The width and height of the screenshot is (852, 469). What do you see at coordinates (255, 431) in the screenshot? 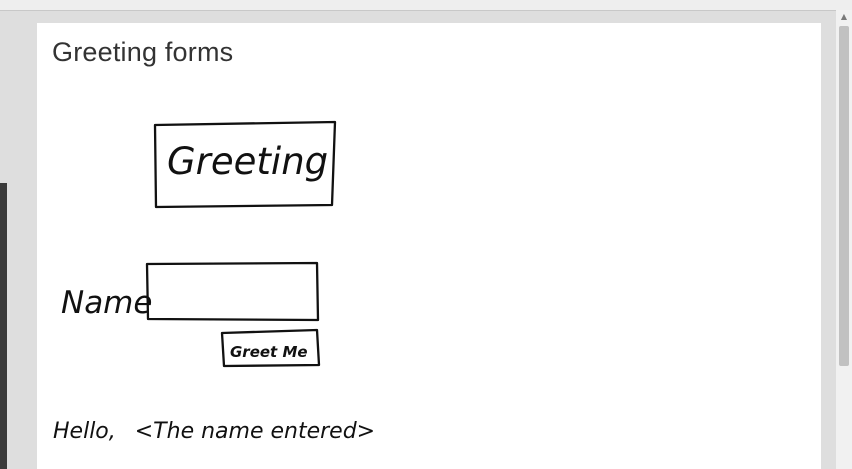
I see `greeting-placeholder: <The name entered>` at bounding box center [255, 431].